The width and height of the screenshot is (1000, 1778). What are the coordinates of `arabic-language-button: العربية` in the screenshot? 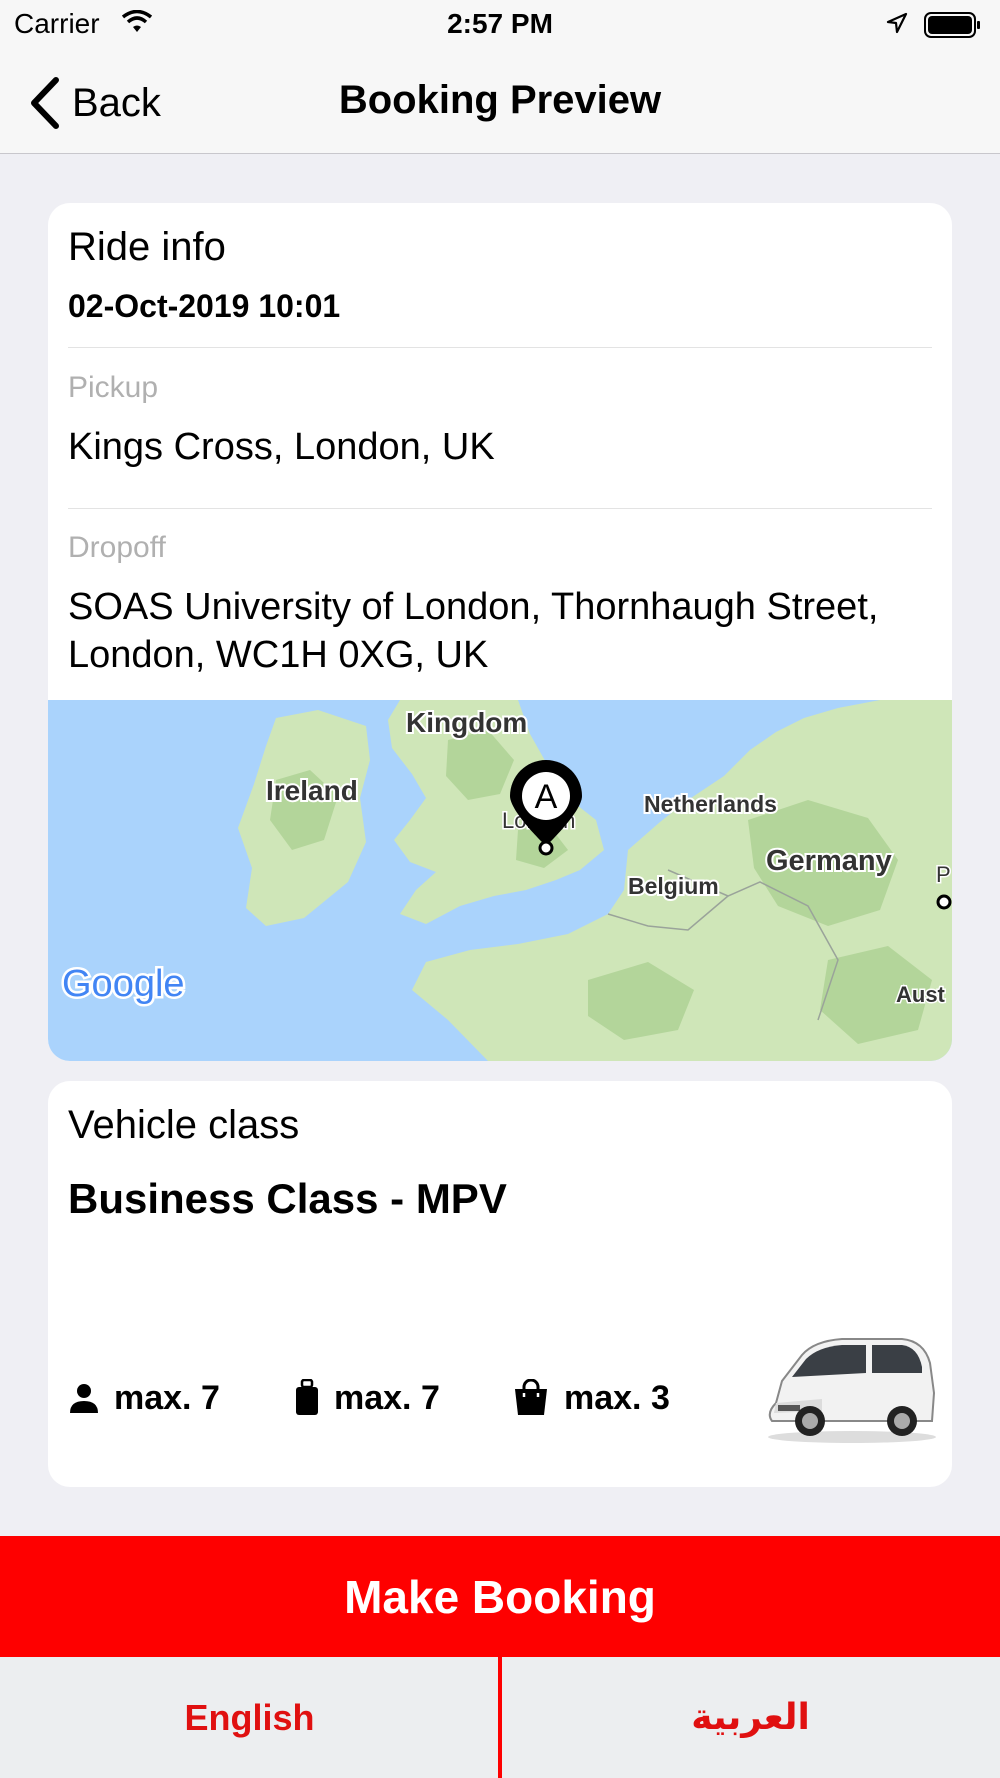 It's located at (750, 1717).